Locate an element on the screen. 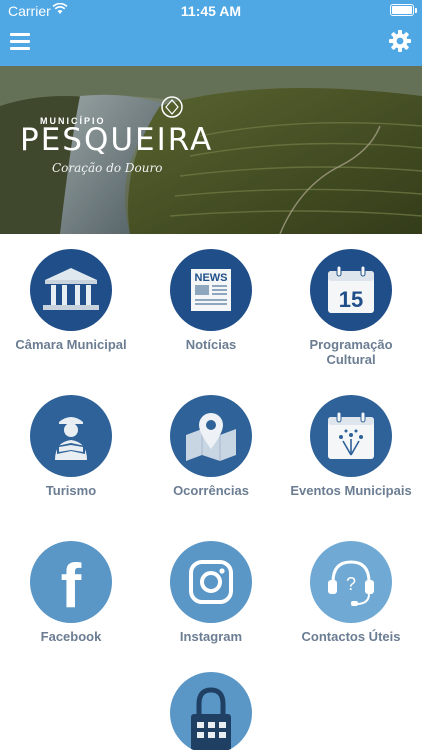  calendar-icon: 15 is located at coordinates (351, 290).